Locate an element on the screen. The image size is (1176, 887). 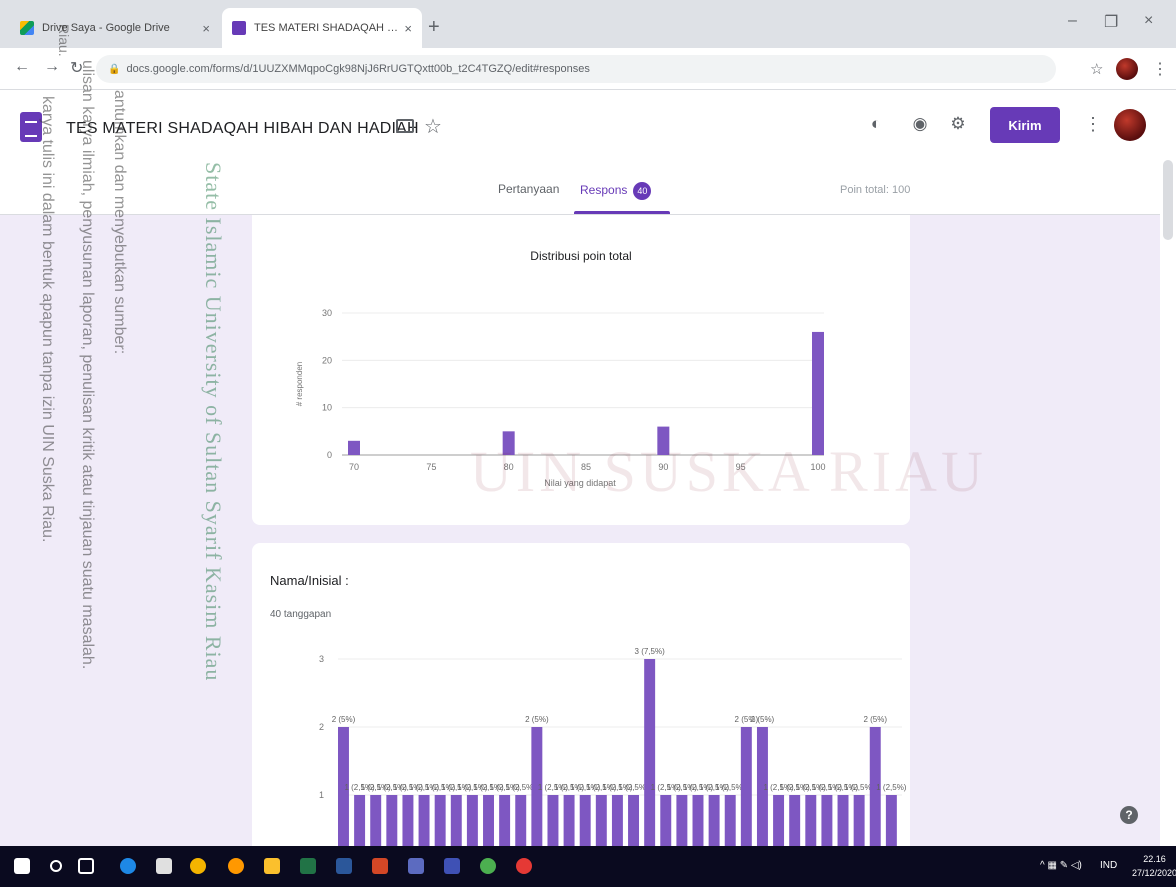
points-total: Poin total: 100 is located at coordinates (875, 190).